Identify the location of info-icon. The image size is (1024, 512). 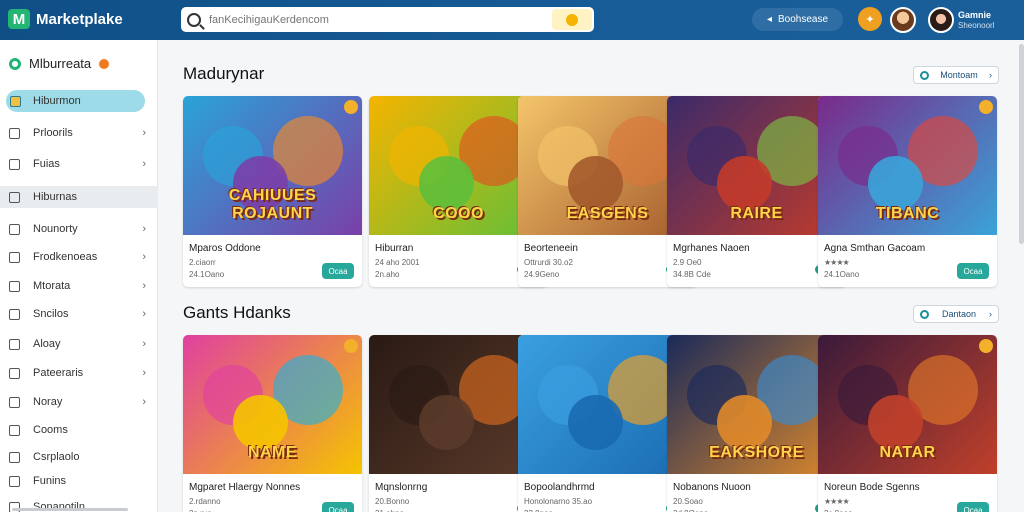
(14, 481).